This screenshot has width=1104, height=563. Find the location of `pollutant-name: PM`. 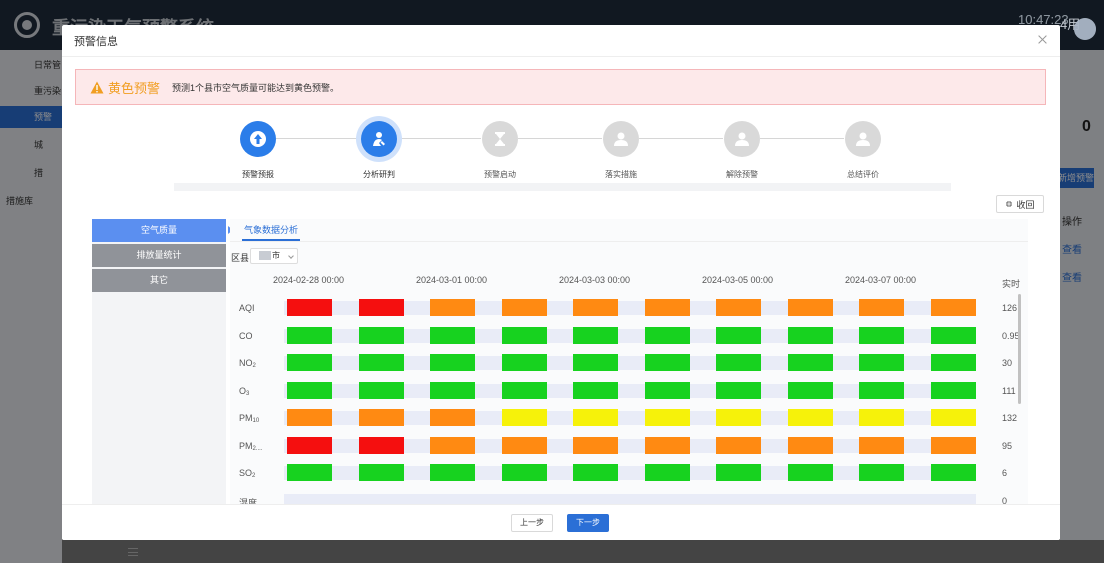

pollutant-name: PM is located at coordinates (246, 445).